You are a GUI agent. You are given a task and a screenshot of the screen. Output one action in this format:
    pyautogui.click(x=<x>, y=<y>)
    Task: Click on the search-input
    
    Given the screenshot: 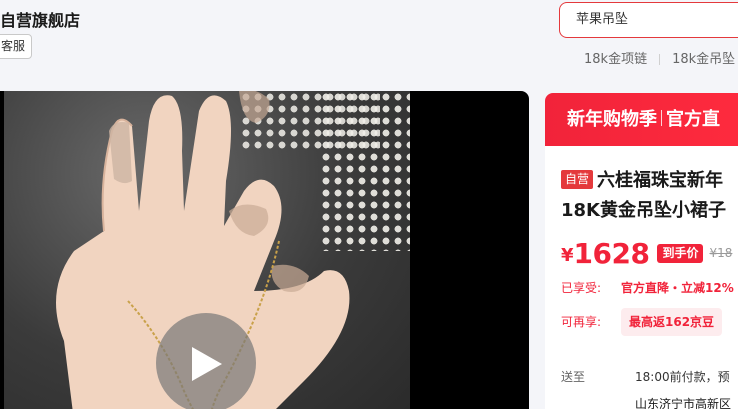 What is the action you would take?
    pyautogui.click(x=657, y=20)
    